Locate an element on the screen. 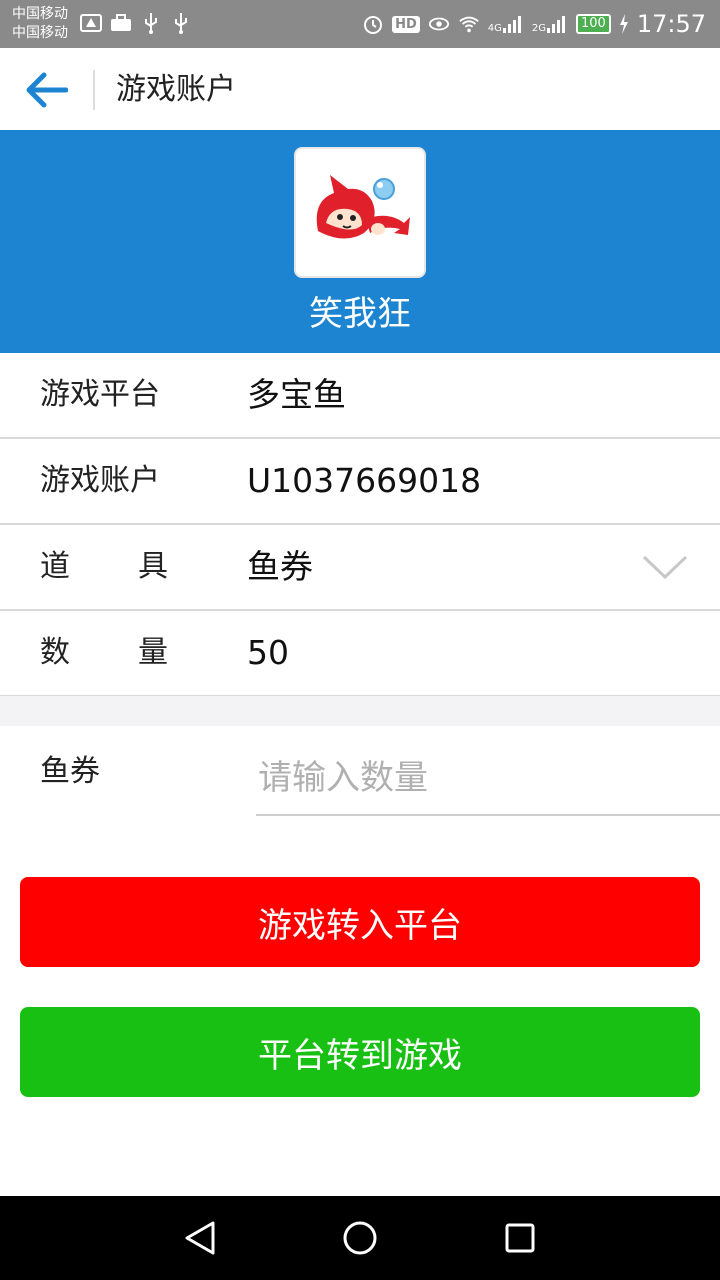 Image resolution: width=720 pixels, height=1280 pixels. item-label-char-2: 具 is located at coordinates (153, 566).